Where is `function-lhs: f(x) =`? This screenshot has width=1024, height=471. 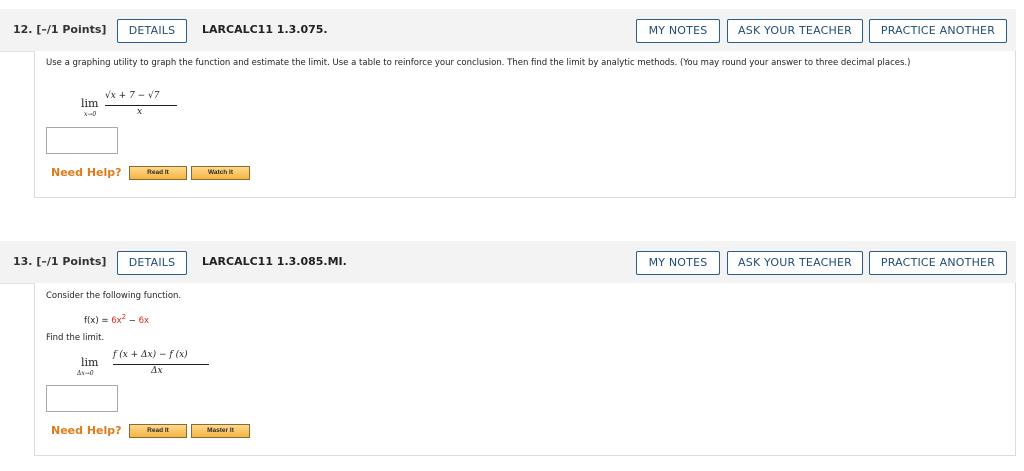
function-lhs: f(x) = is located at coordinates (98, 320).